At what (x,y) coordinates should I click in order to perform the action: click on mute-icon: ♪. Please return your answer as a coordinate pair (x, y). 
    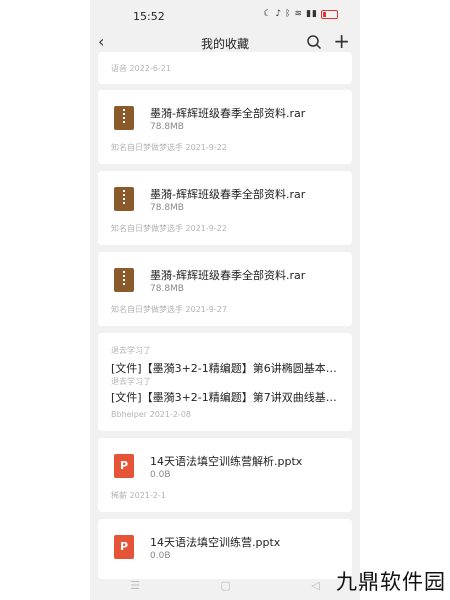
    Looking at the image, I should click on (279, 14).